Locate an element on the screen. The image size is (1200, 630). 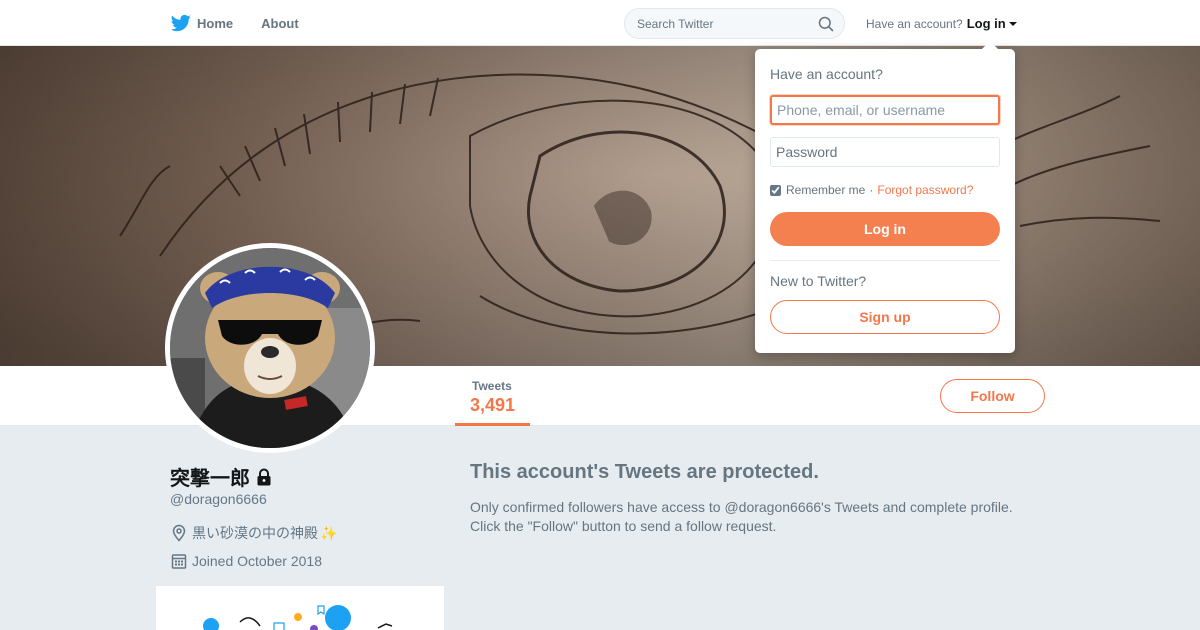
username-field is located at coordinates (885, 110).